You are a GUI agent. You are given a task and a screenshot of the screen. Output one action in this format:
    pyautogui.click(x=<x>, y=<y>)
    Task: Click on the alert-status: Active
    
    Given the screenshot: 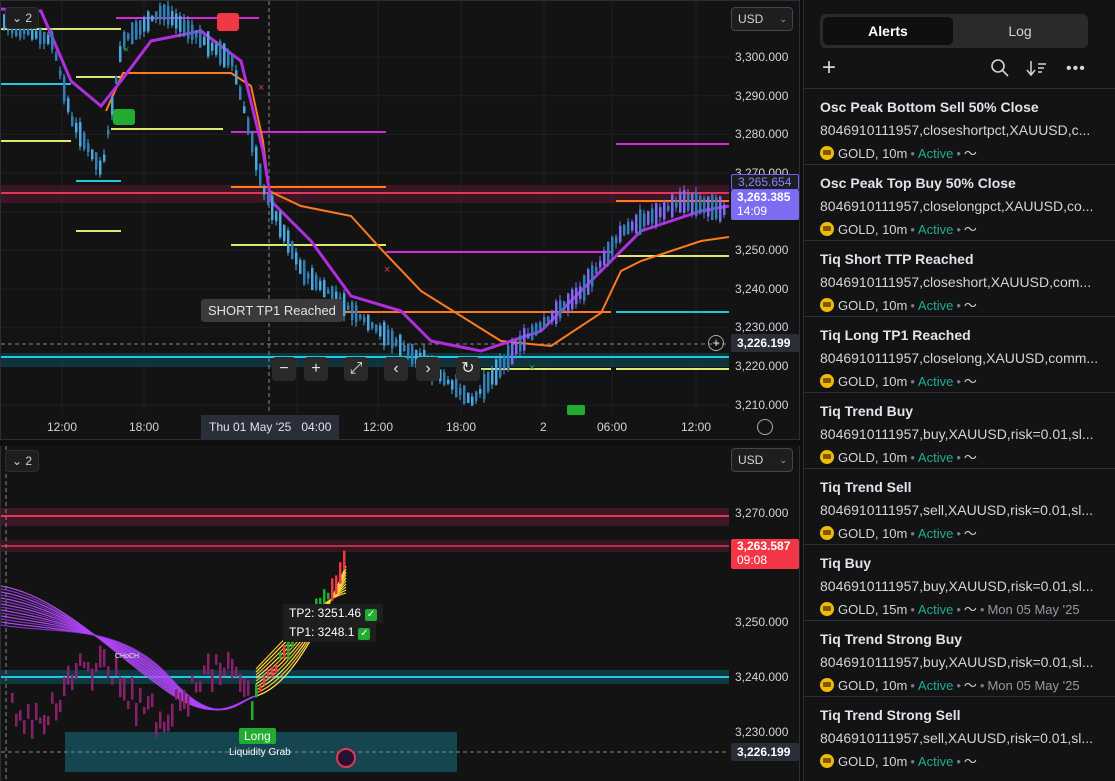 What is the action you would take?
    pyautogui.click(x=935, y=457)
    